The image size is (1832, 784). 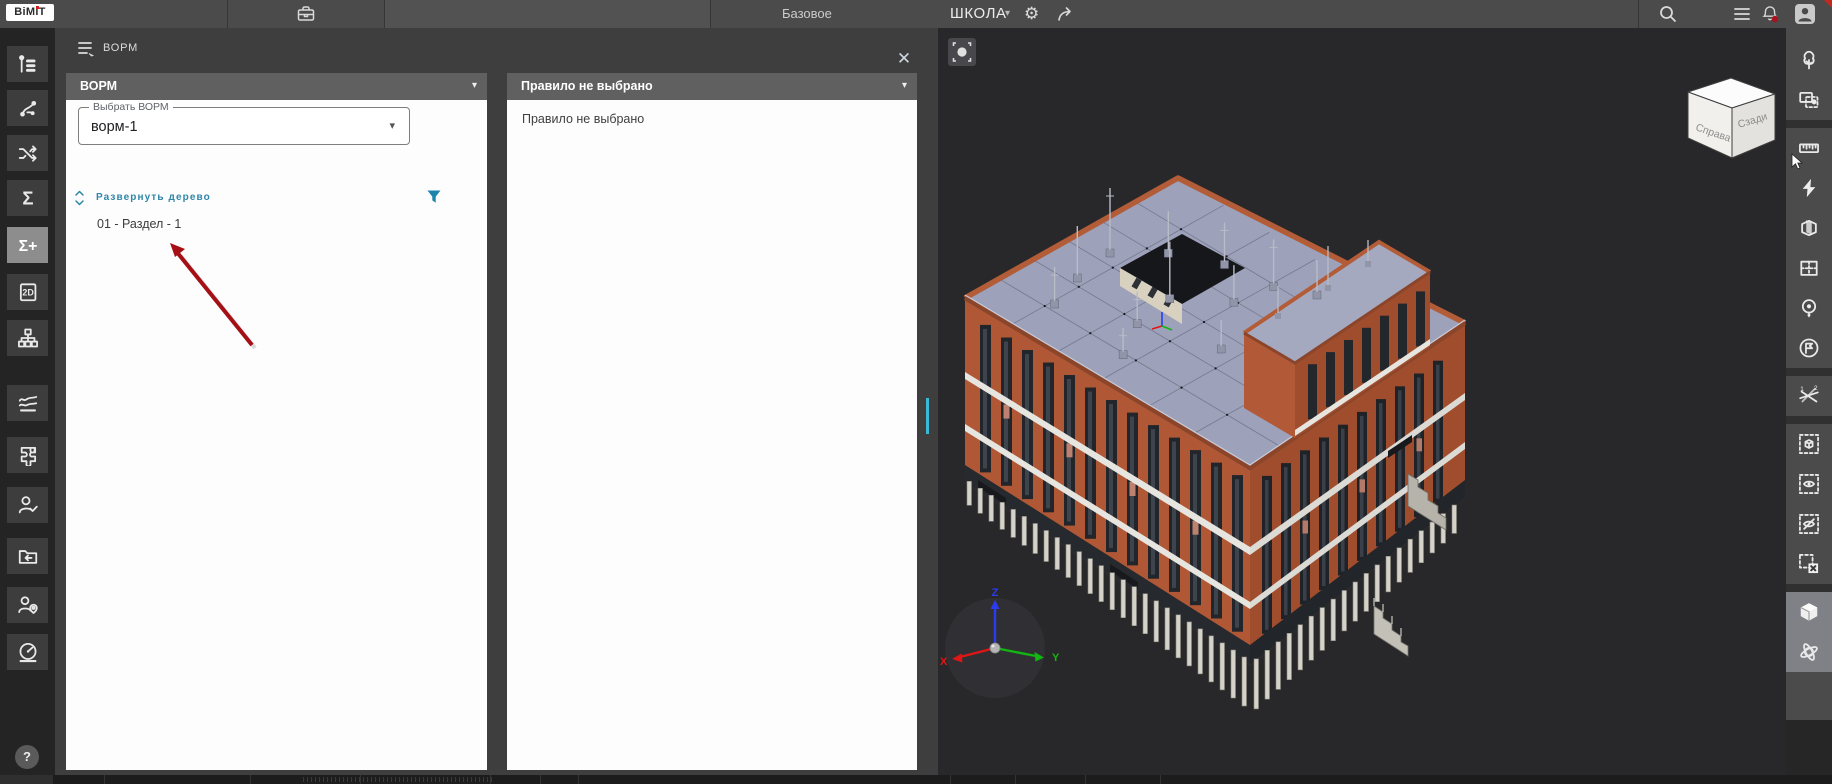 I want to click on toolbar-button-show-selected, so click(x=1809, y=484).